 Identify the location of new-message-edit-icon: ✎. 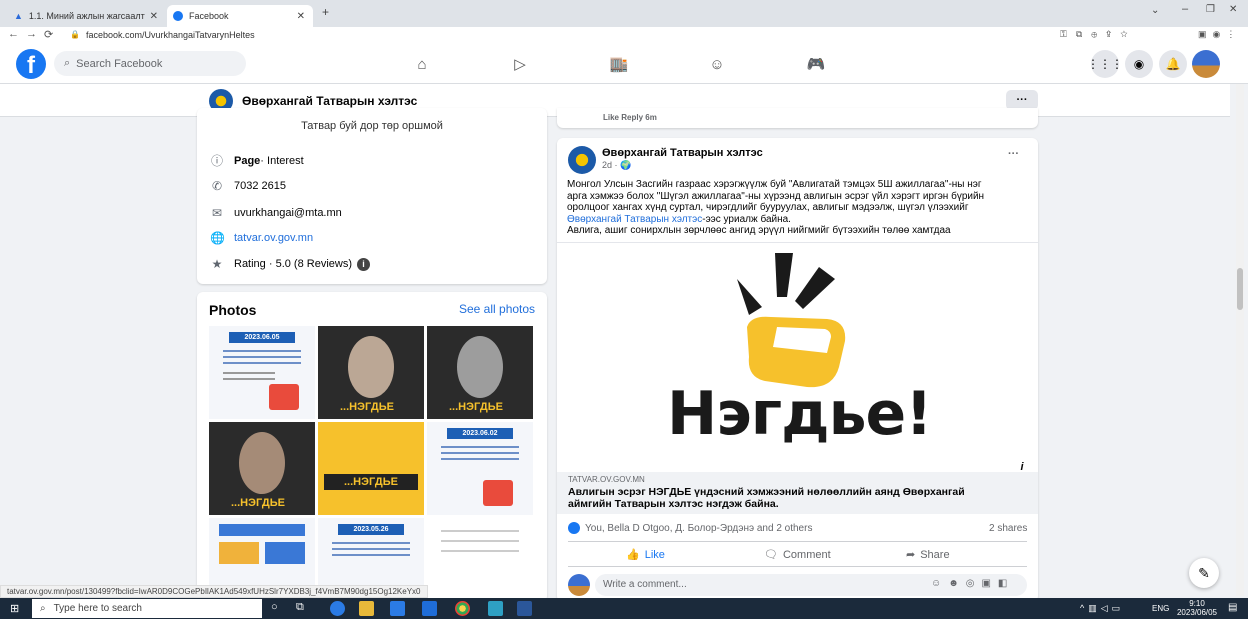
(1204, 573).